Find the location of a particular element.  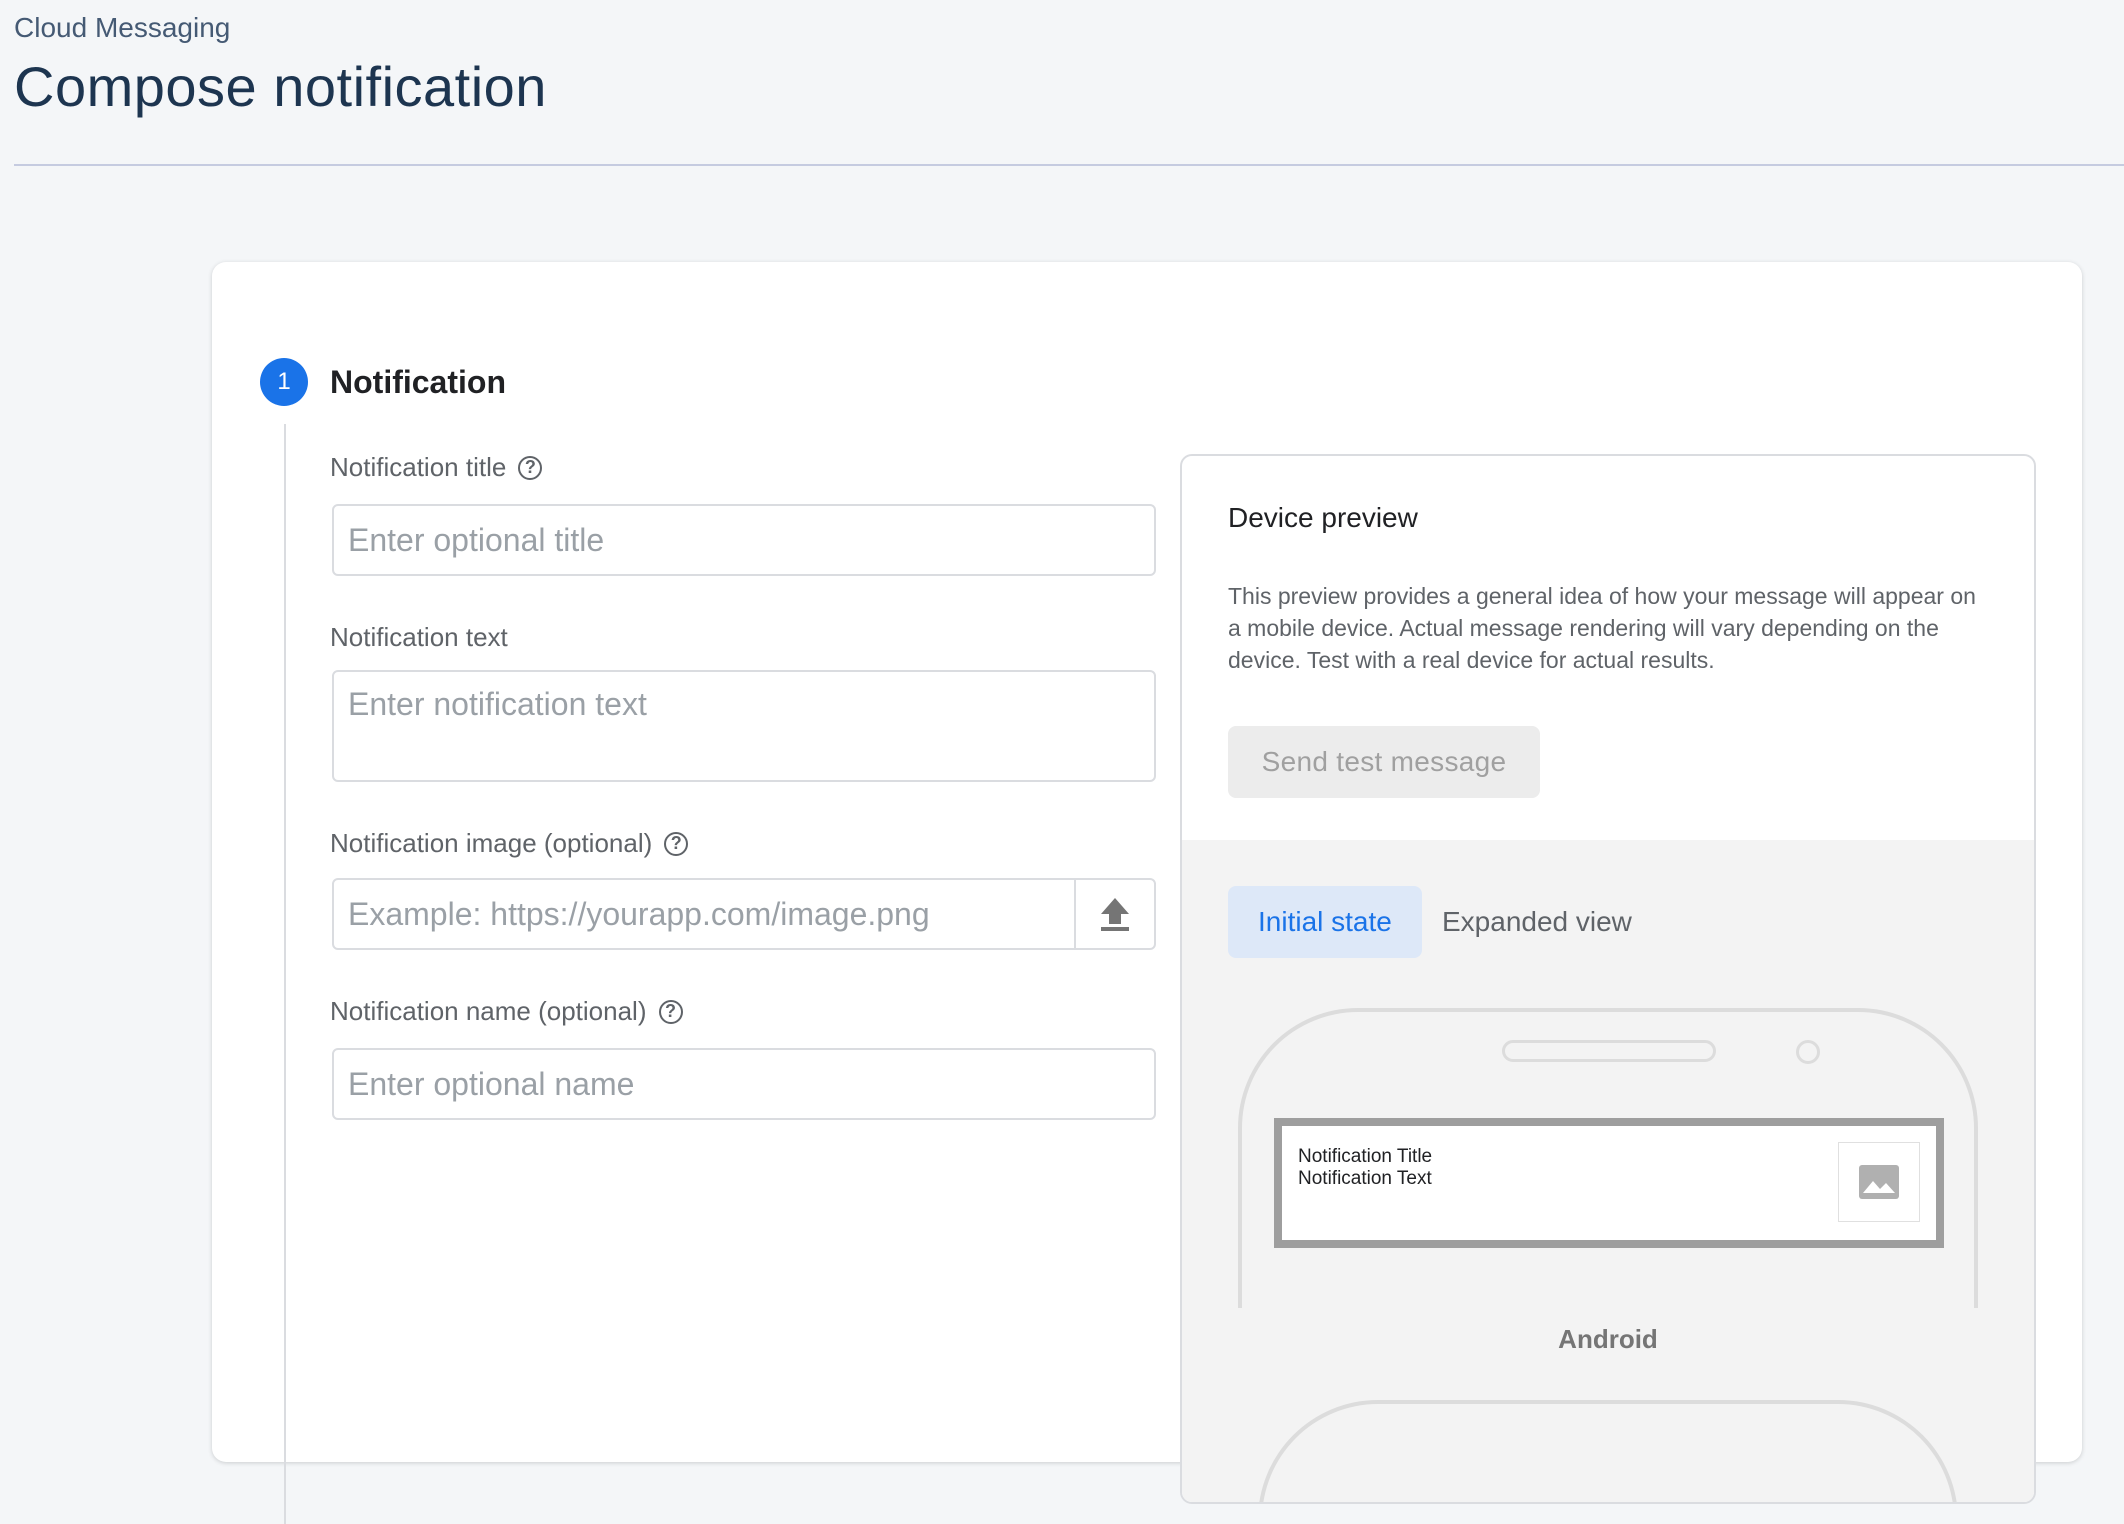

image-icon is located at coordinates (1879, 1182).